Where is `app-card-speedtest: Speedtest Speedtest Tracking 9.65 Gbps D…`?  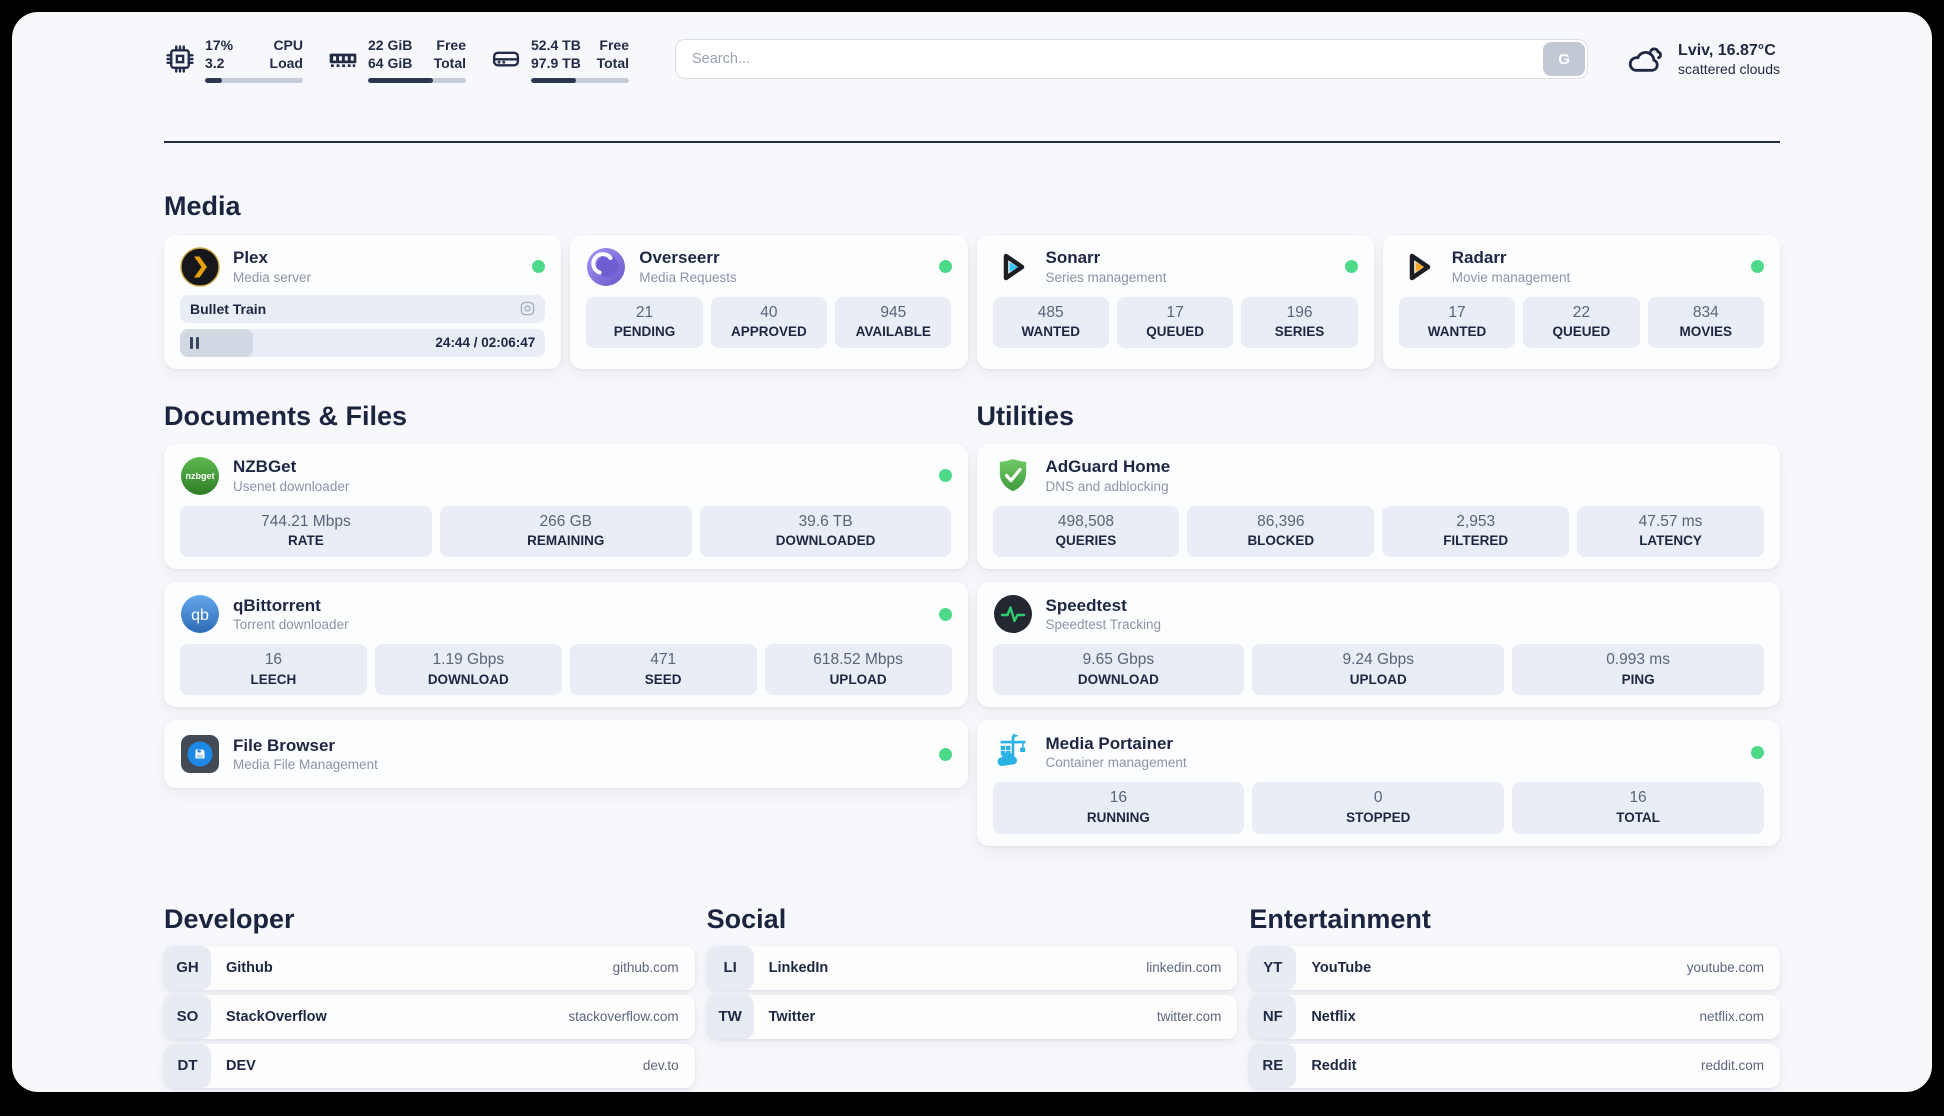
app-card-speedtest: Speedtest Speedtest Tracking 9.65 Gbps D… is located at coordinates (1378, 645).